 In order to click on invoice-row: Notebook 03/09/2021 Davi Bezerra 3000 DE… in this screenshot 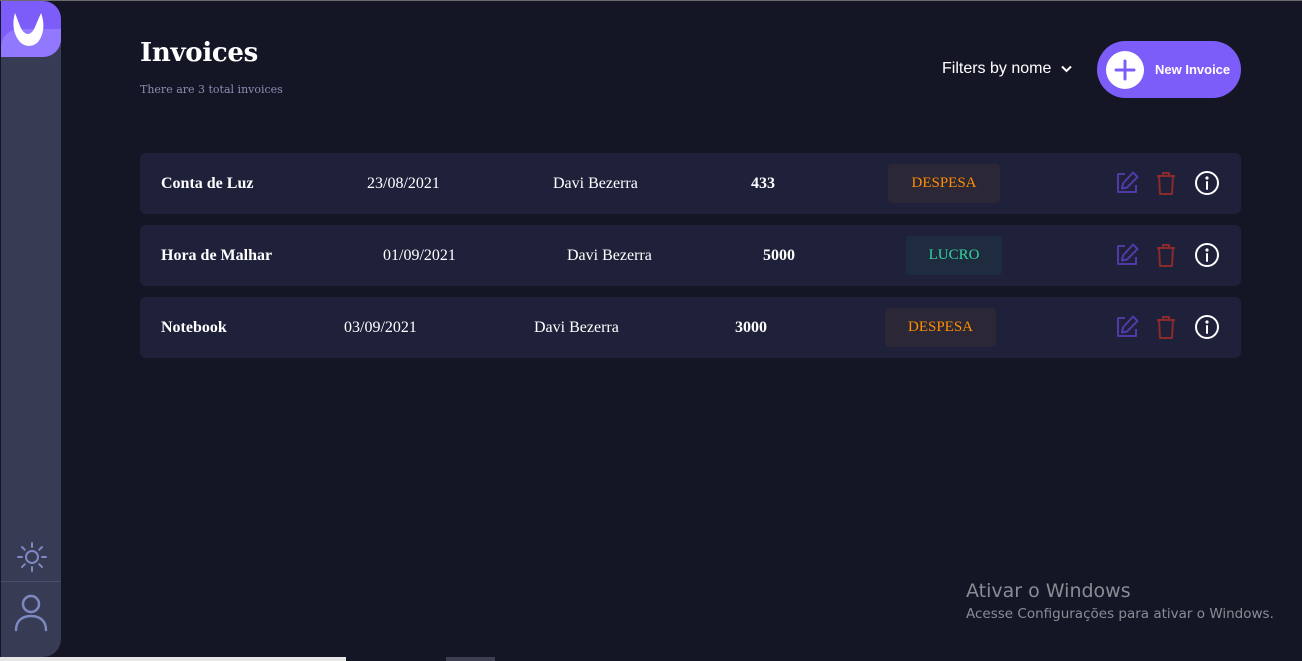, I will do `click(690, 327)`.